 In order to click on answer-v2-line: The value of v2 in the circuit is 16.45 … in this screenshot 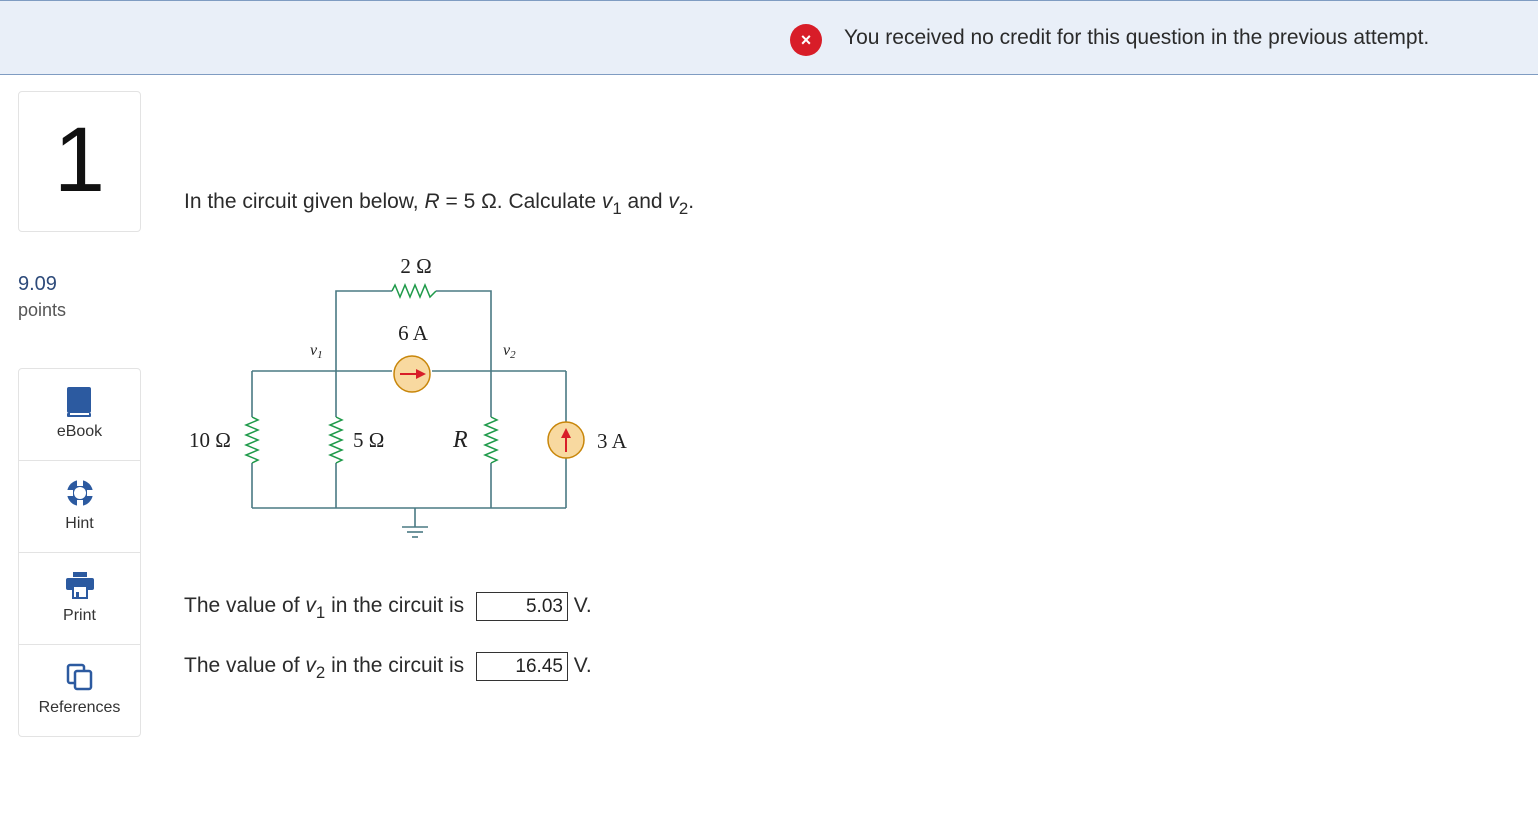, I will do `click(388, 667)`.